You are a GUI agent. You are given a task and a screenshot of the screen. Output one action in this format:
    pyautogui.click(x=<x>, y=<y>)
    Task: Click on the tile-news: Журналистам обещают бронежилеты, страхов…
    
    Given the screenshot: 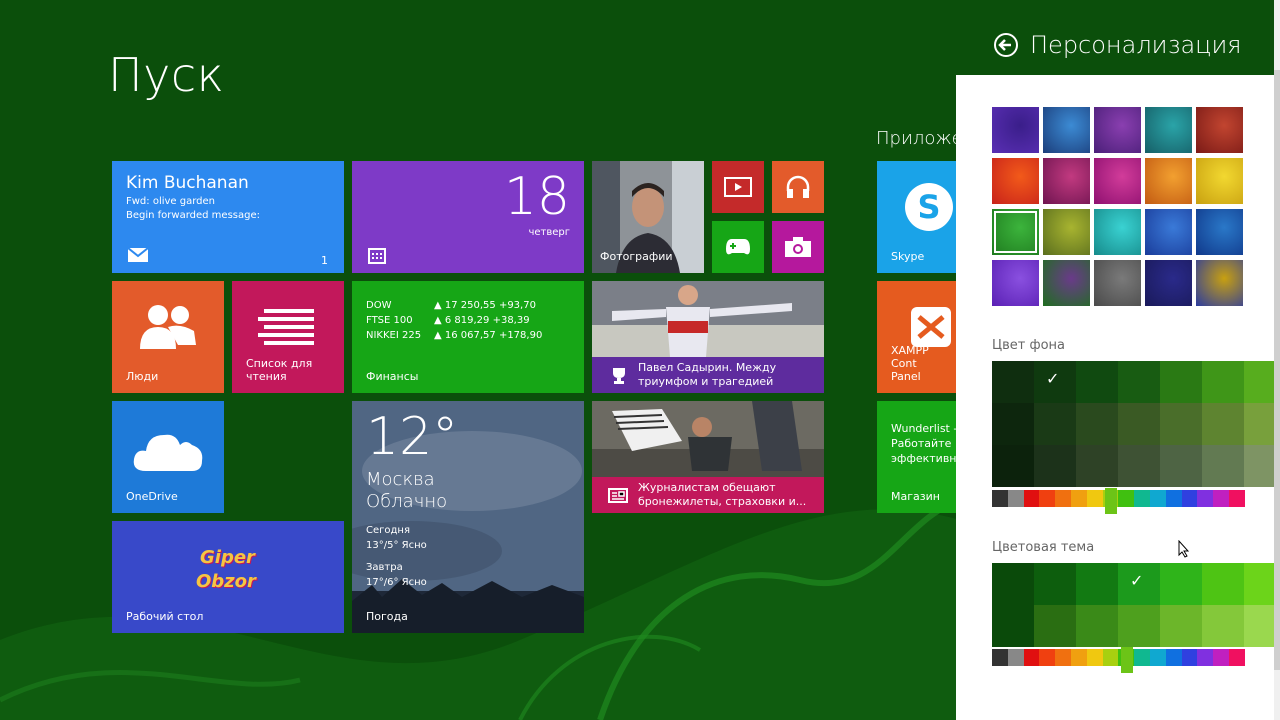 What is the action you would take?
    pyautogui.click(x=708, y=457)
    